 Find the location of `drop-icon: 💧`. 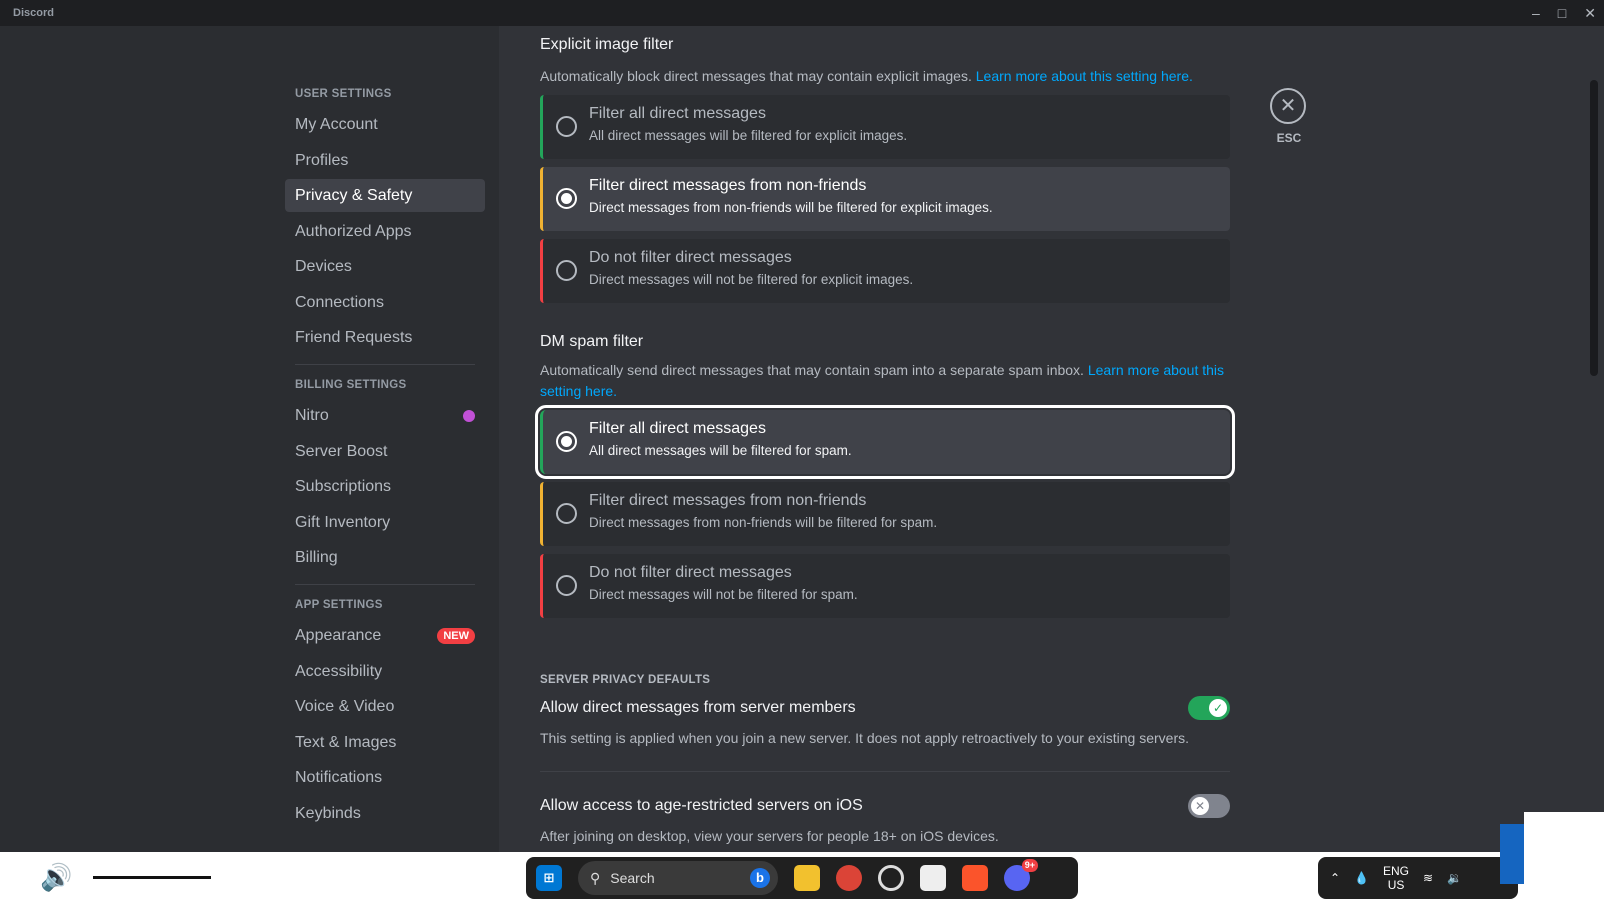

drop-icon: 💧 is located at coordinates (1361, 878).